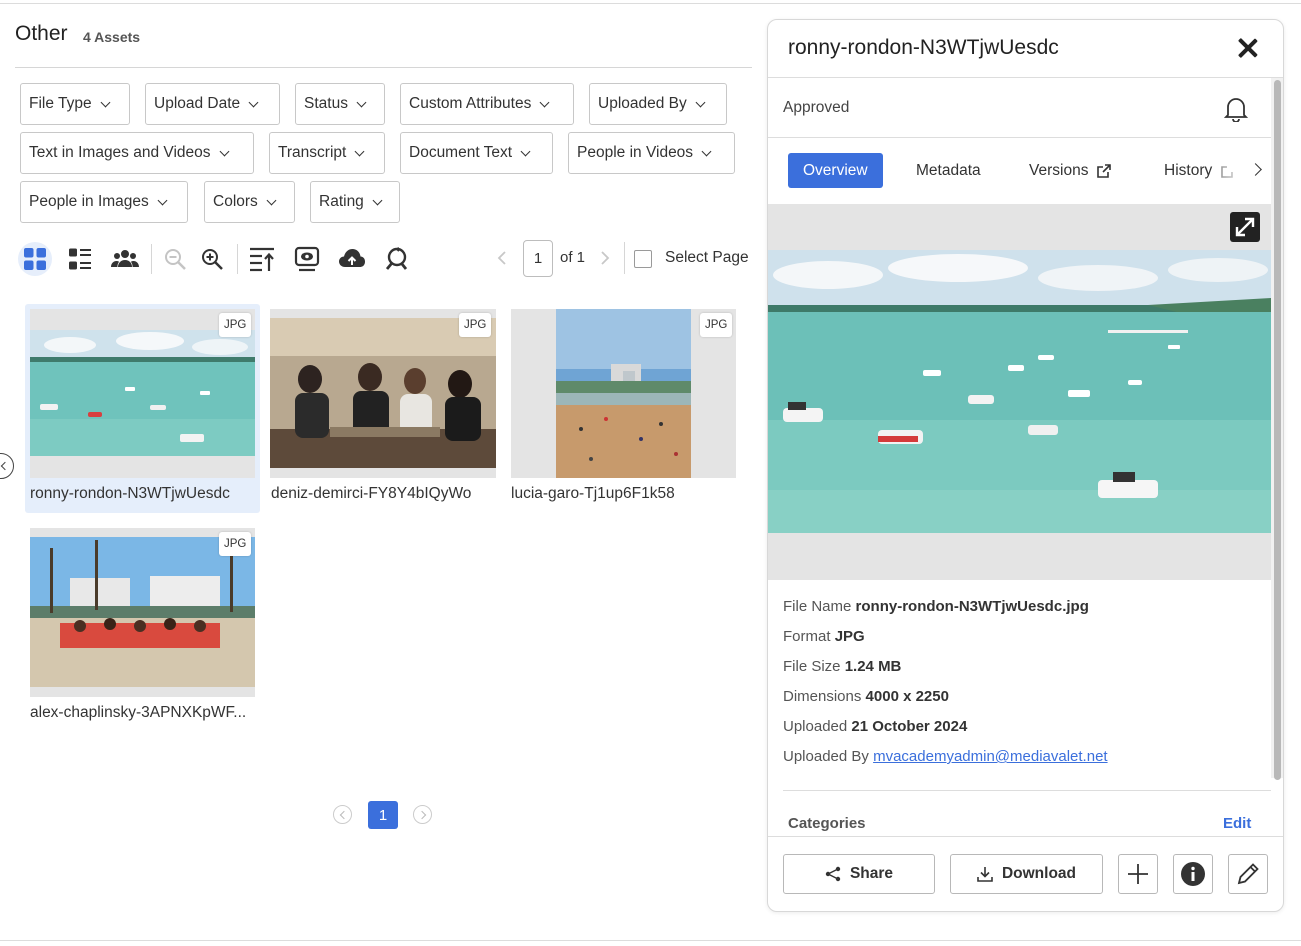 This screenshot has height=946, width=1301. Describe the element at coordinates (35, 259) in the screenshot. I see `grid-view-button` at that location.